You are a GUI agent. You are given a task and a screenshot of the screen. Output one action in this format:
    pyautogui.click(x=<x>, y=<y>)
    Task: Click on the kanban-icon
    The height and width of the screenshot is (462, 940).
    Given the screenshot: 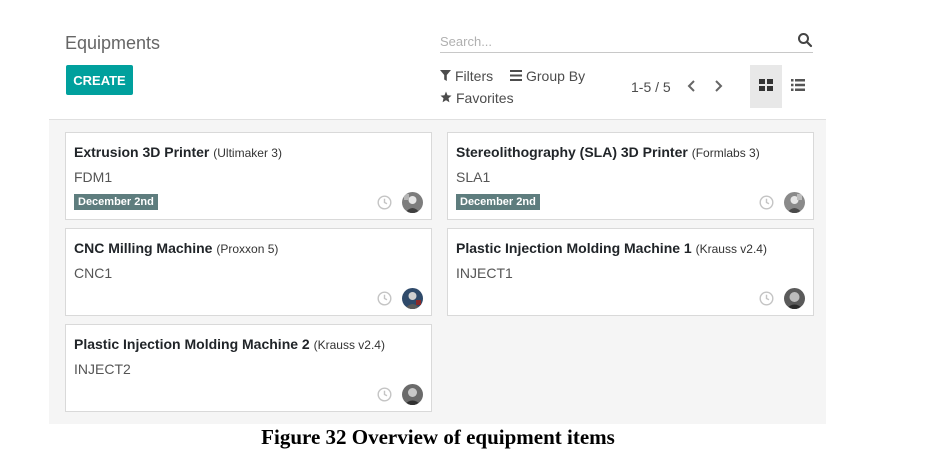 What is the action you would take?
    pyautogui.click(x=766, y=87)
    